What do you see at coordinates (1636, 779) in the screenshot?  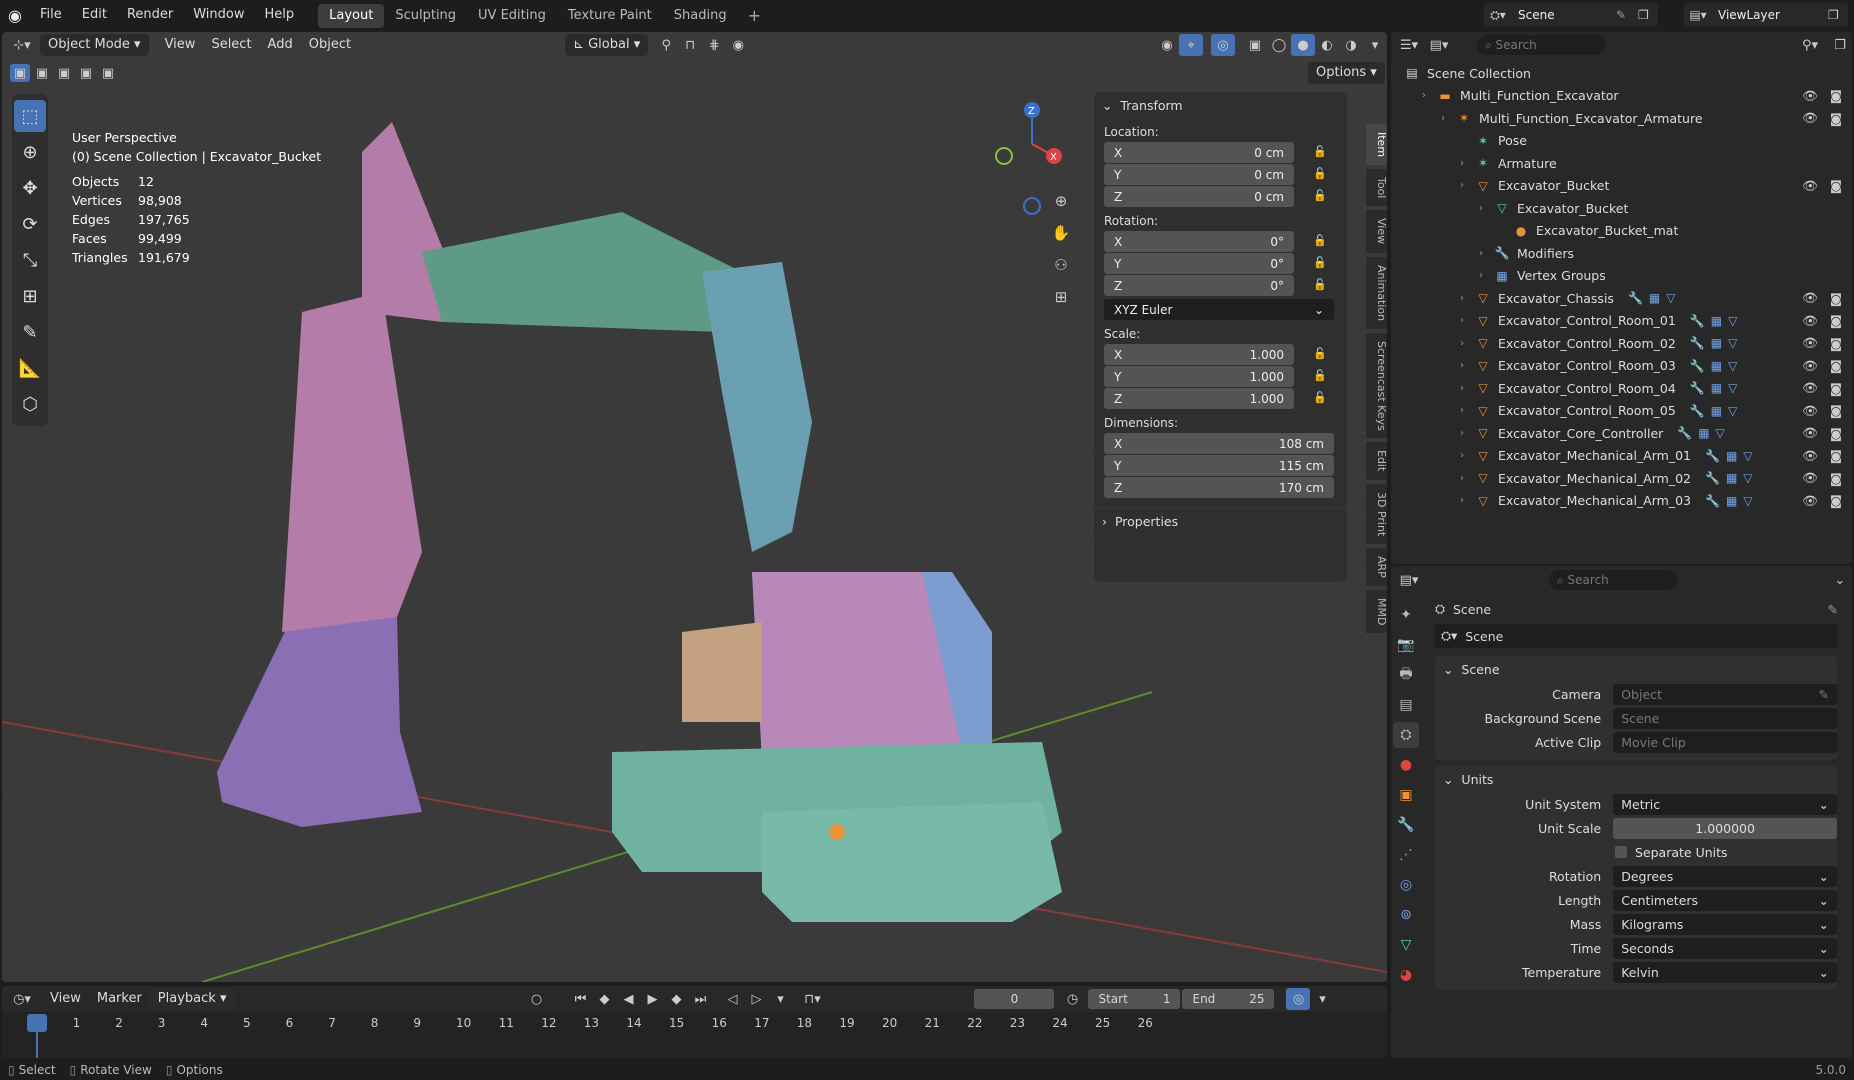 I see `units-section-header: ⌄ Units` at bounding box center [1636, 779].